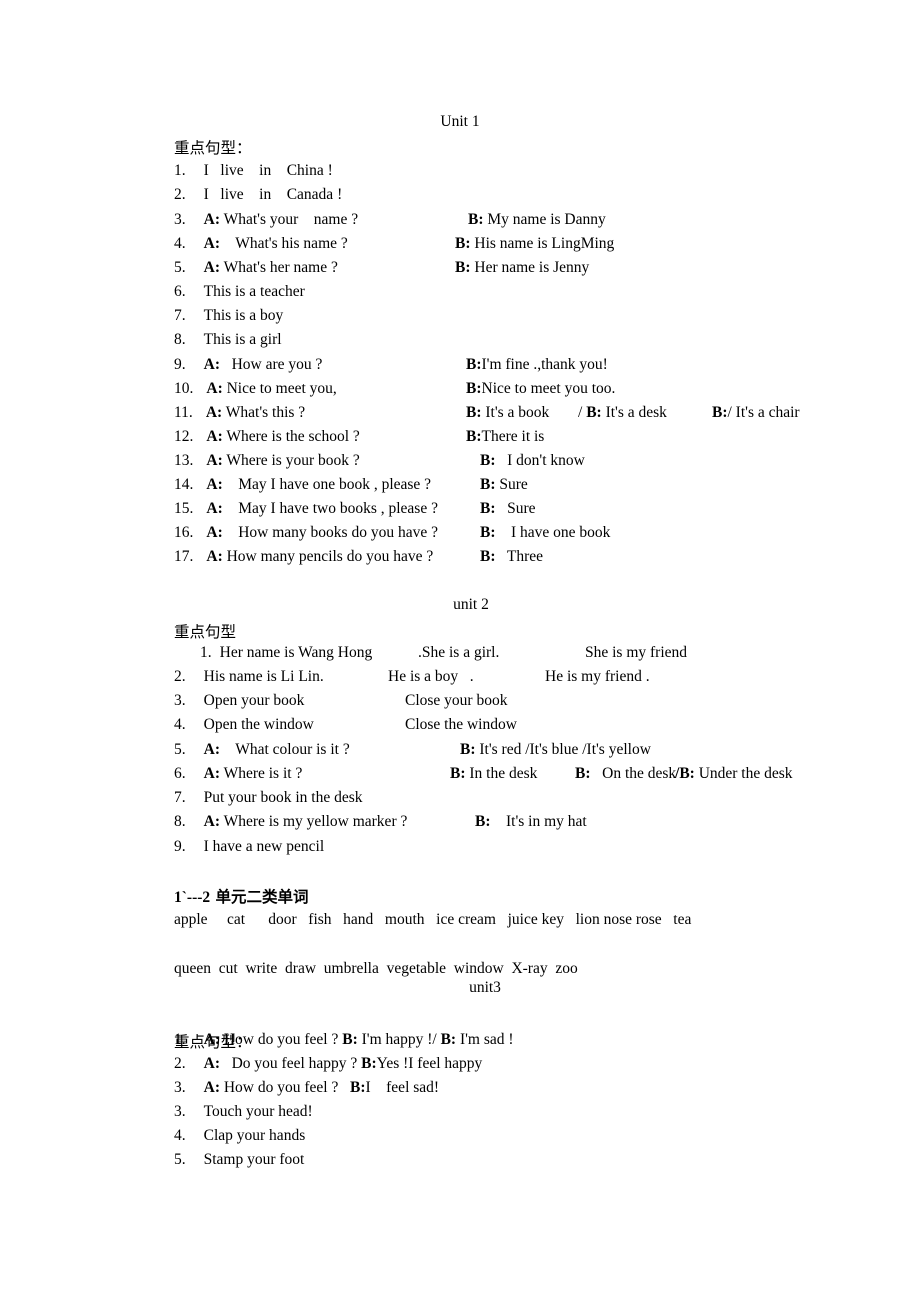  What do you see at coordinates (249, 677) in the screenshot?
I see `list-item: 2. His name is Li Lin.` at bounding box center [249, 677].